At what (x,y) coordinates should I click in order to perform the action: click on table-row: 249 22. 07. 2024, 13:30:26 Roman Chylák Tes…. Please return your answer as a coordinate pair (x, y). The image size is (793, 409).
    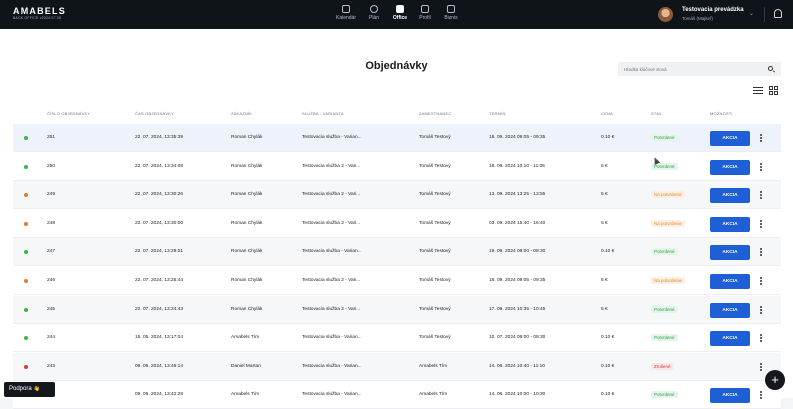
    Looking at the image, I should click on (397, 195).